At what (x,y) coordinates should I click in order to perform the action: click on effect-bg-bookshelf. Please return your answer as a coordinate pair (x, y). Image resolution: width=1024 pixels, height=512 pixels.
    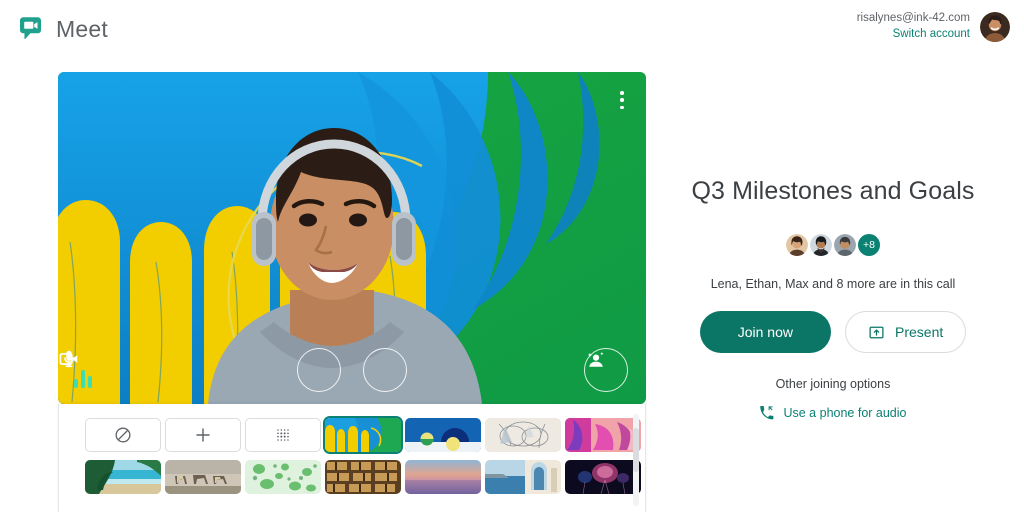
    Looking at the image, I should click on (363, 477).